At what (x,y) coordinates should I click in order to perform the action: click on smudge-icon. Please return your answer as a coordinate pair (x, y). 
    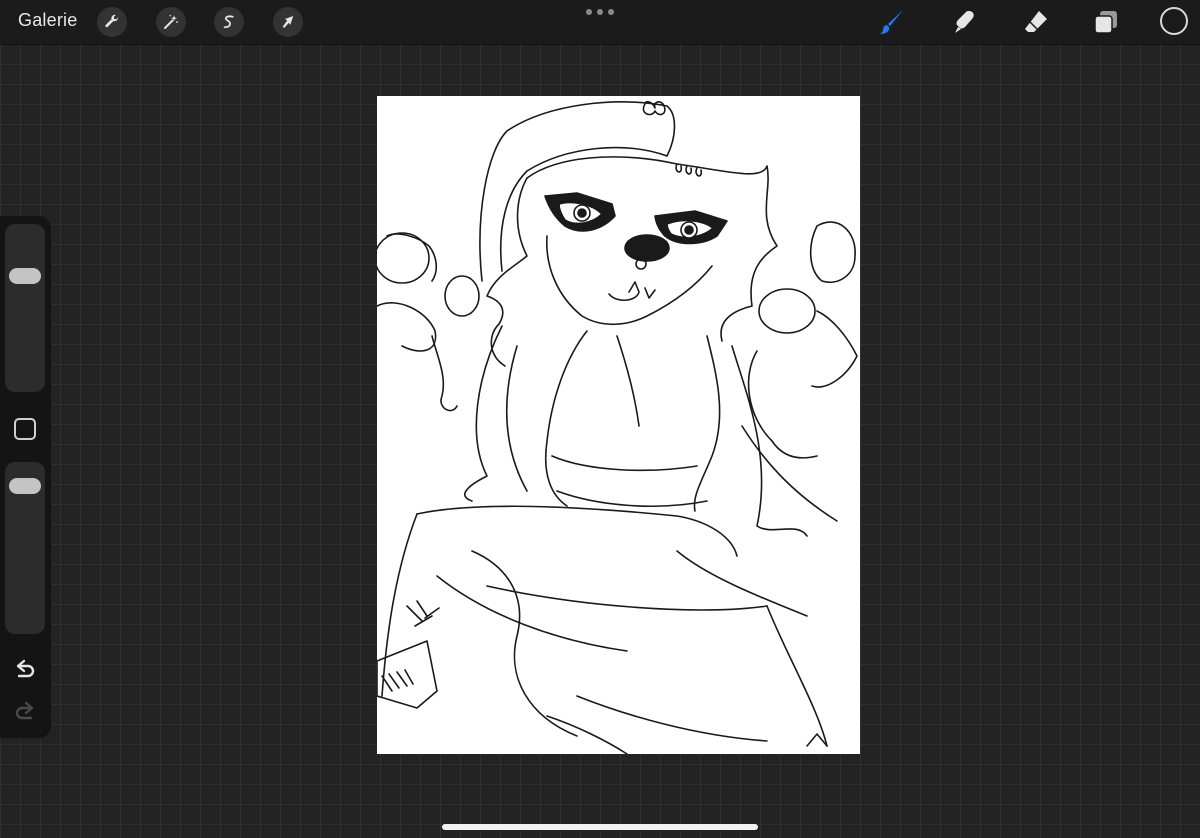
    Looking at the image, I should click on (964, 22).